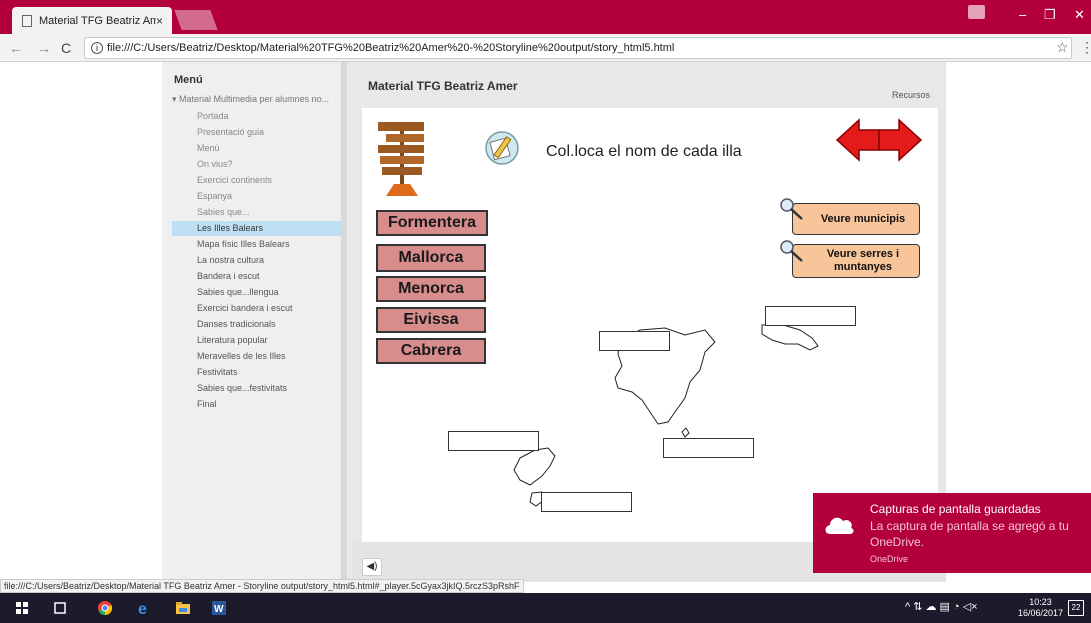 This screenshot has height=623, width=1091. Describe the element at coordinates (257, 308) in the screenshot. I see `sidebar-item: Exercici bandera i escut` at that location.